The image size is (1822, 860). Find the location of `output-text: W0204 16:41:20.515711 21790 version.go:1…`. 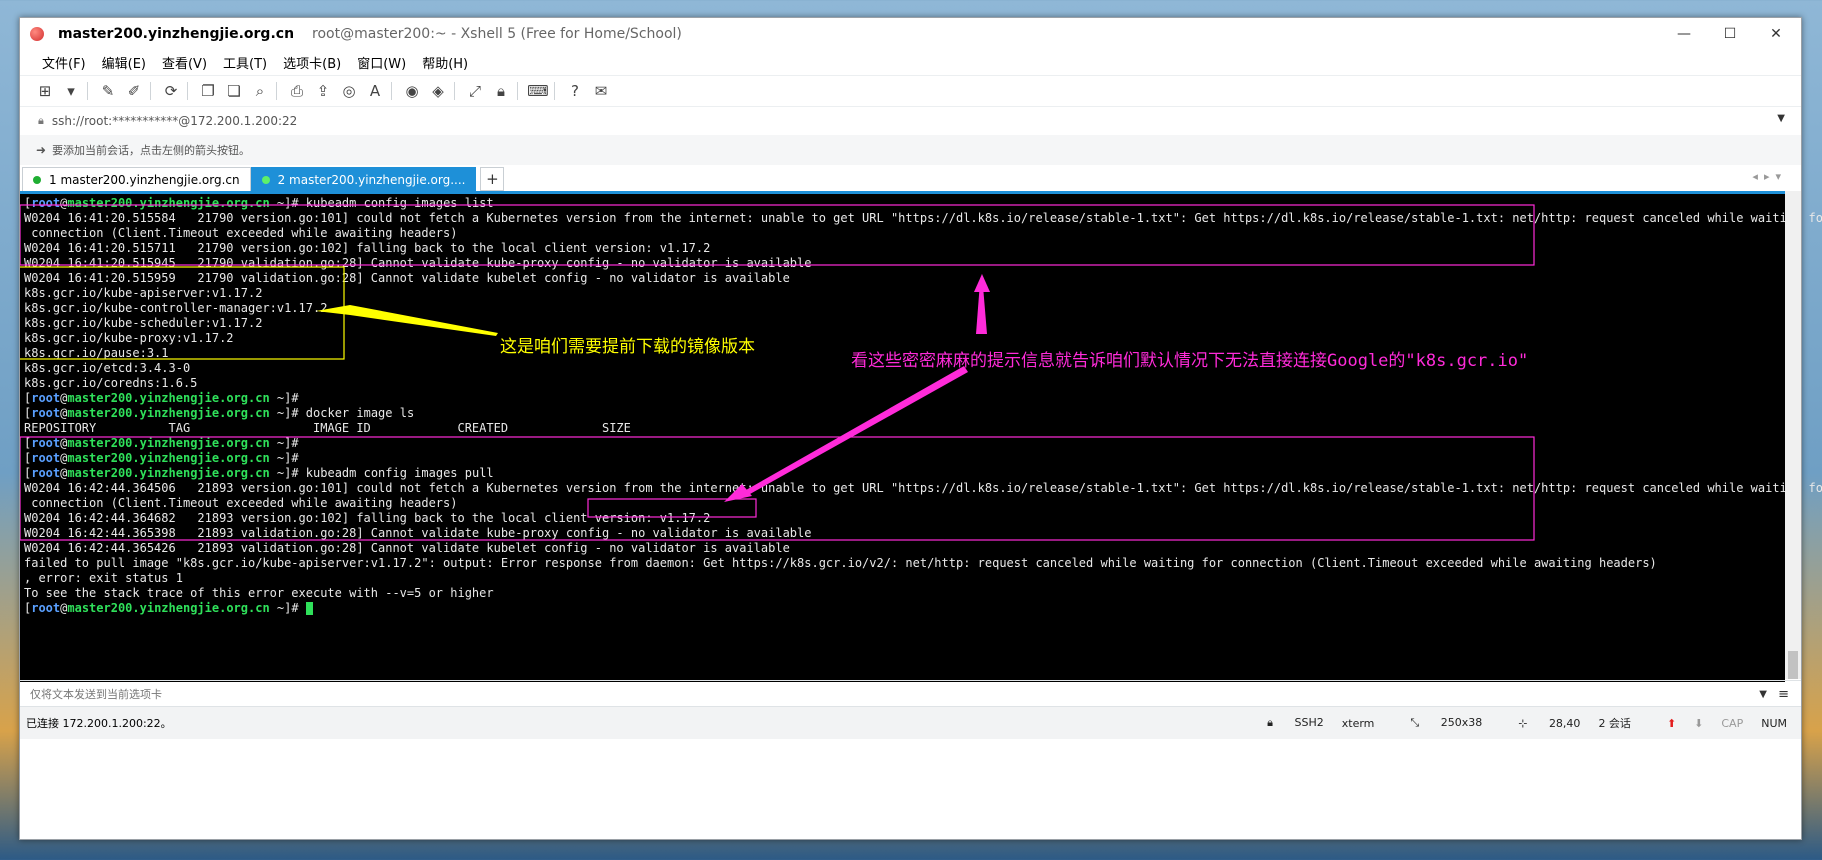

output-text: W0204 16:41:20.515711 21790 version.go:1… is located at coordinates (367, 248).